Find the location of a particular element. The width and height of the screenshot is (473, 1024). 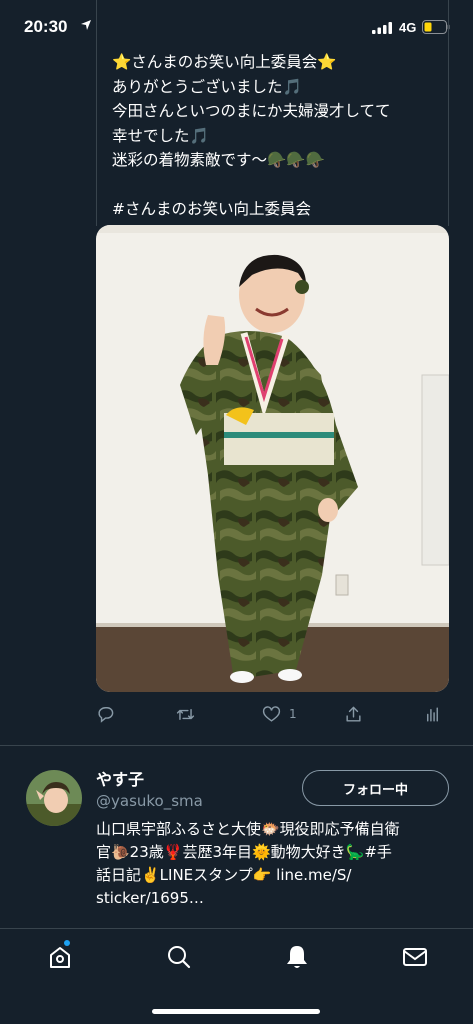

signal-icon is located at coordinates (382, 28).